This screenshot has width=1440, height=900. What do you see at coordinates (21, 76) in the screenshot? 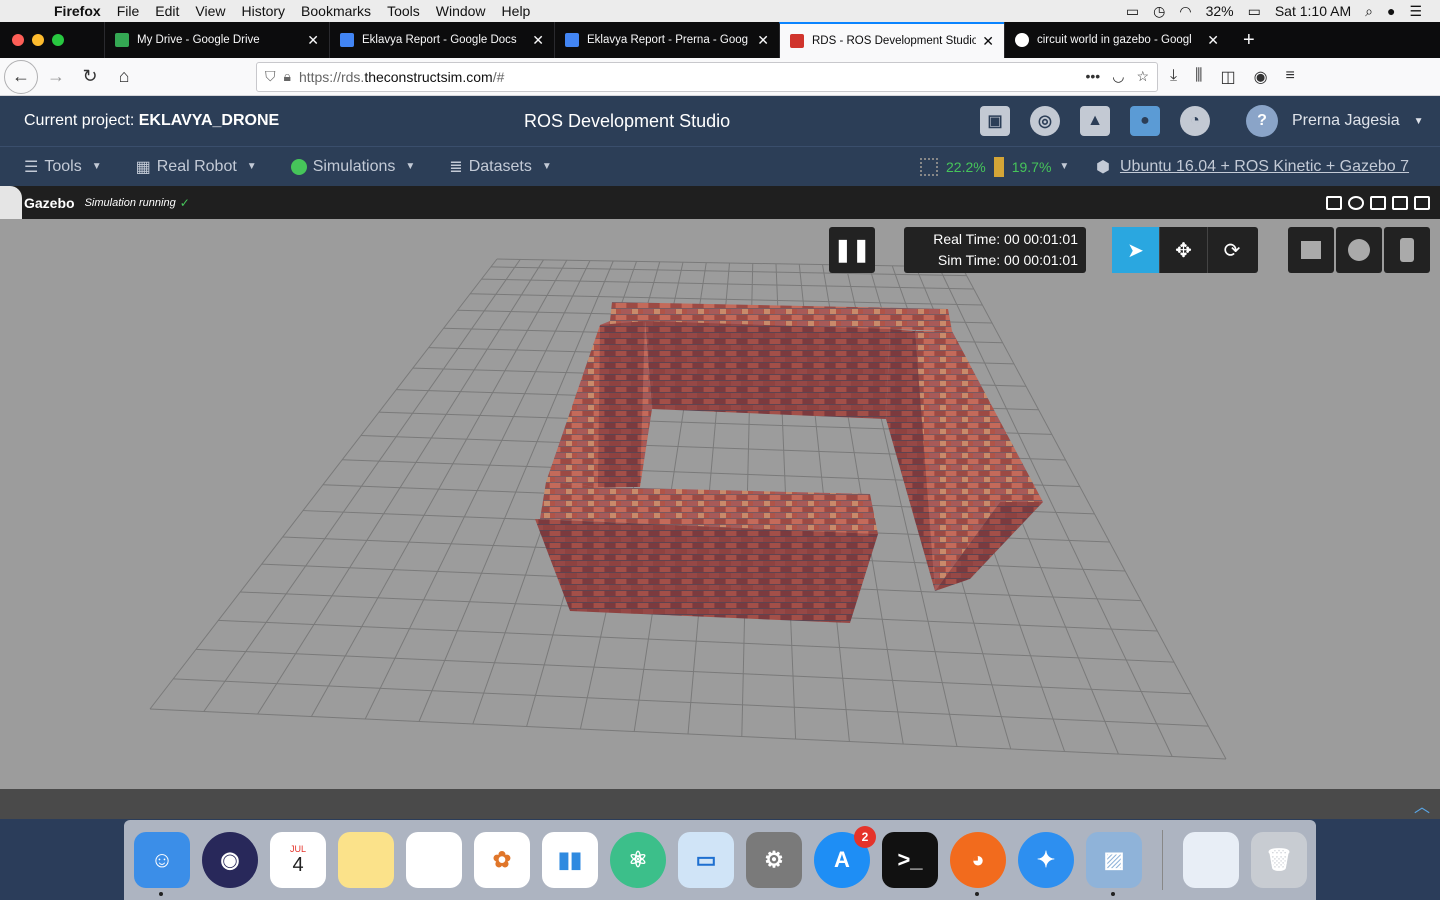
I see `back-button: ←` at bounding box center [21, 76].